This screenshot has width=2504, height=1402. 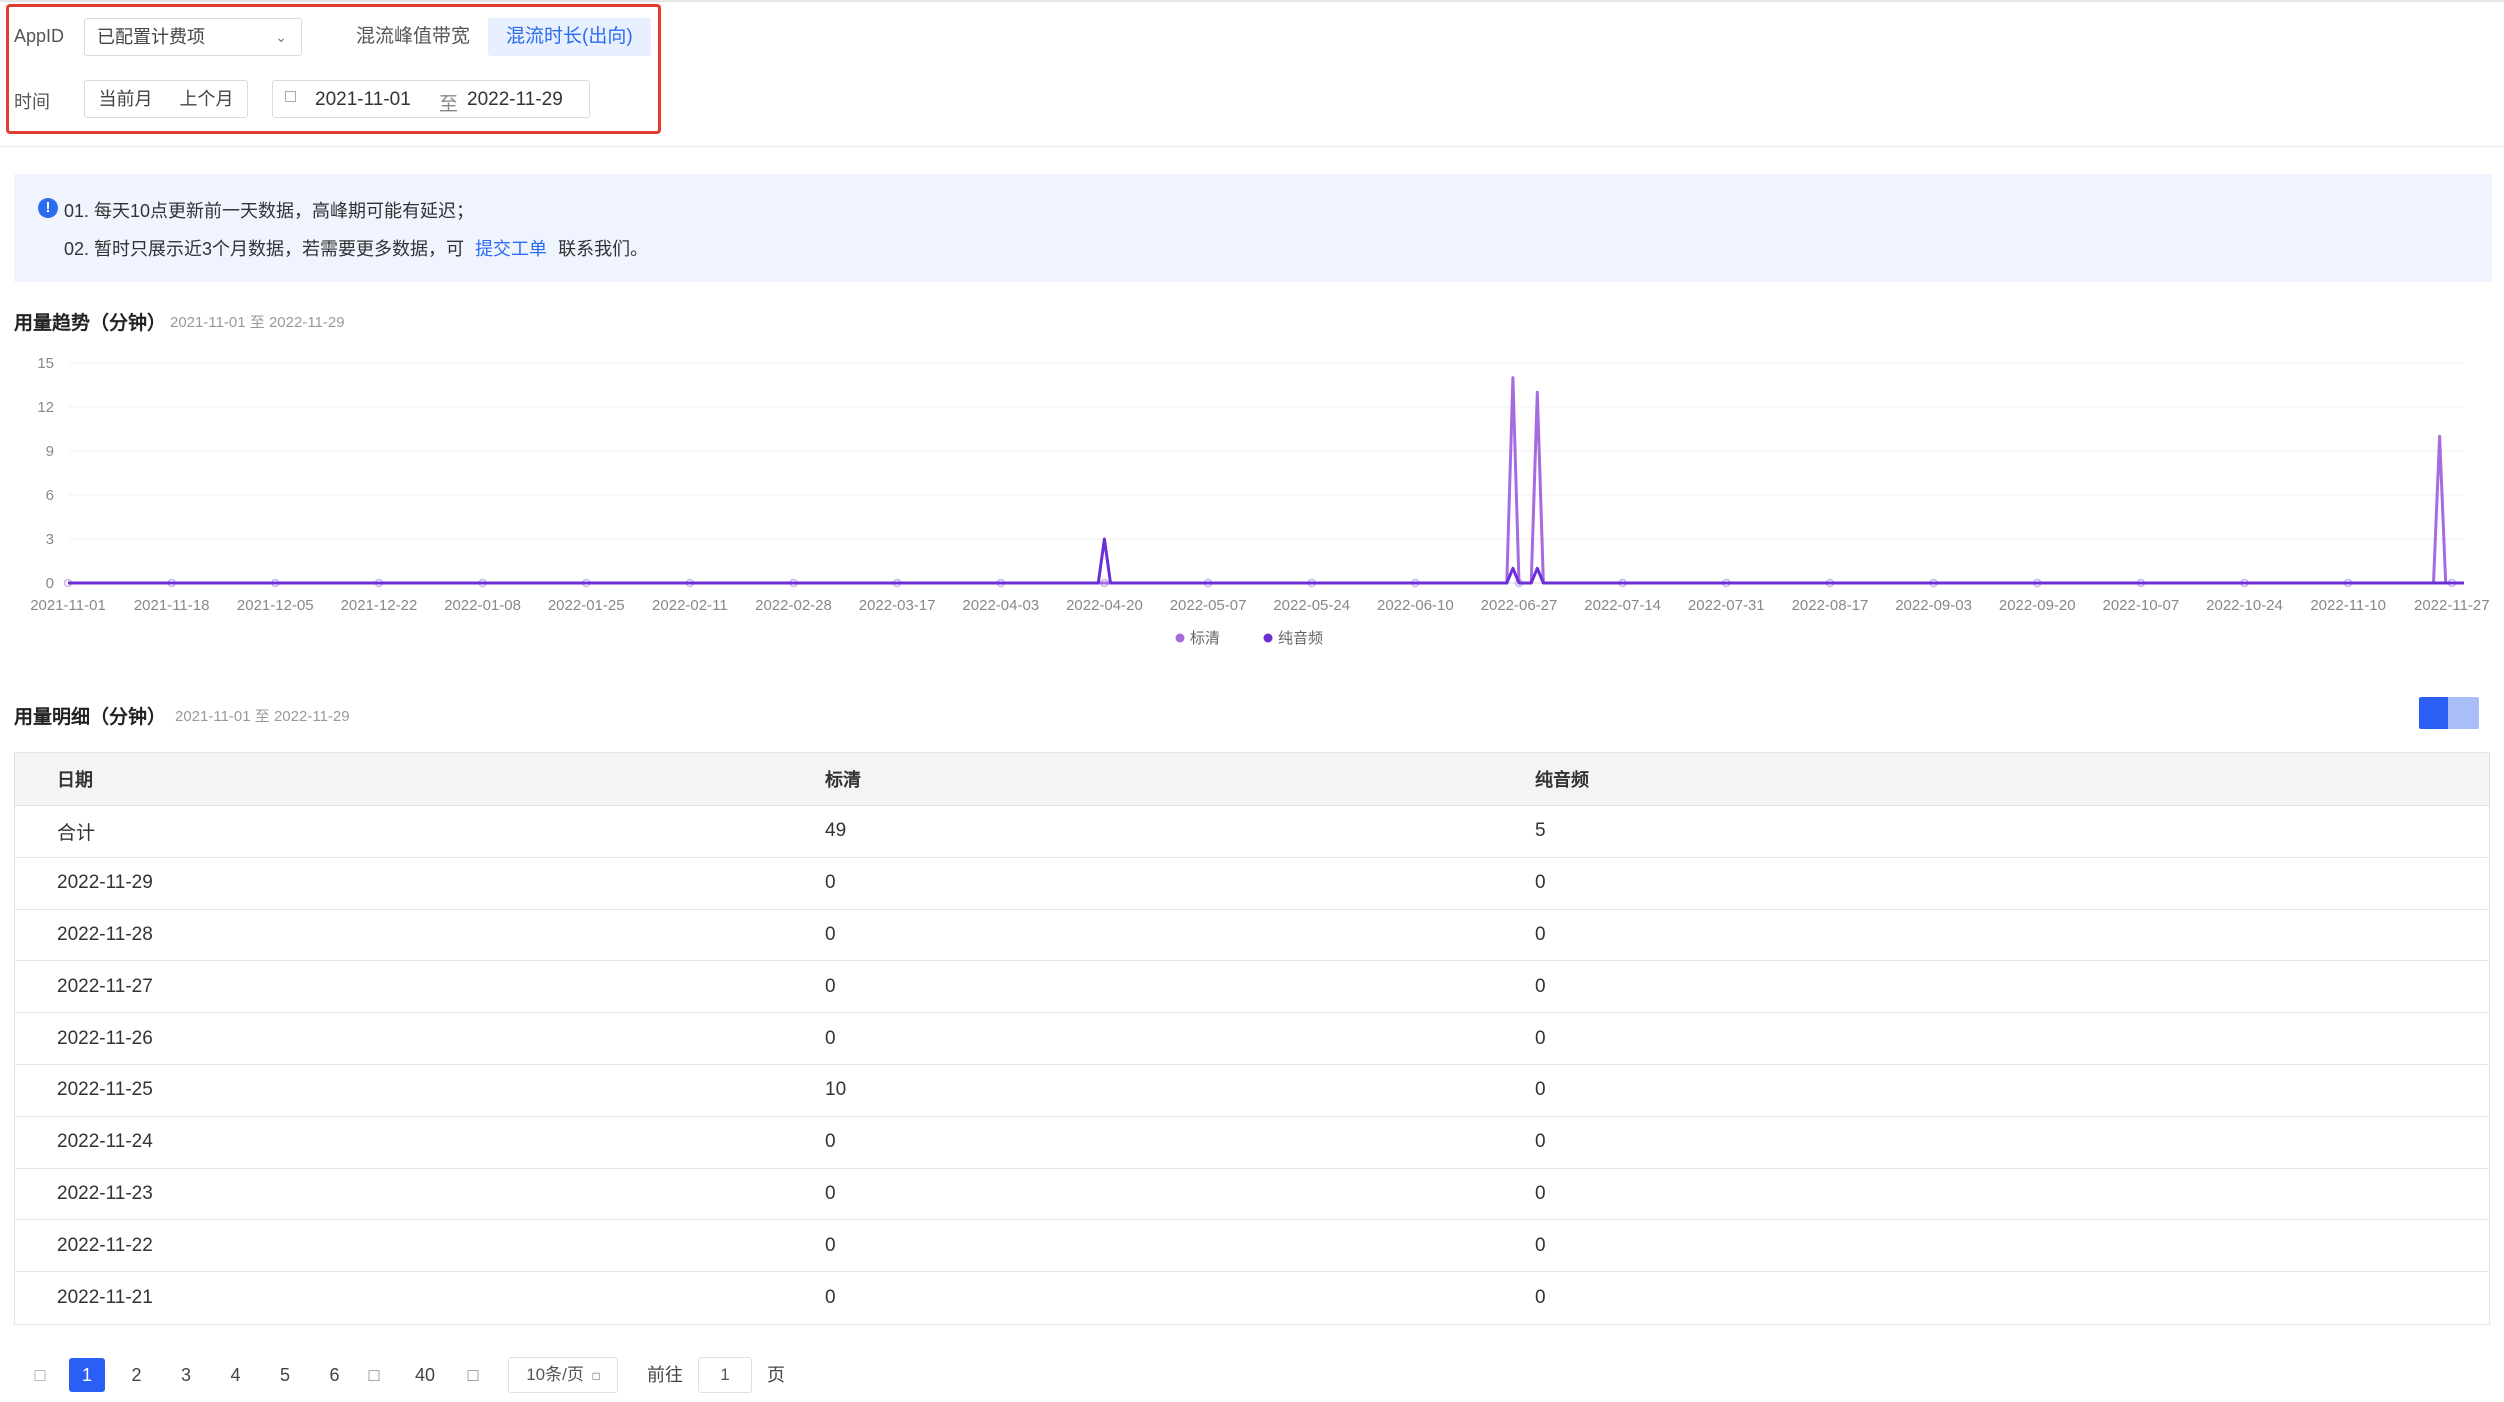 What do you see at coordinates (413, 37) in the screenshot?
I see `tab-peak-bandwidth: 混流峰值带宽` at bounding box center [413, 37].